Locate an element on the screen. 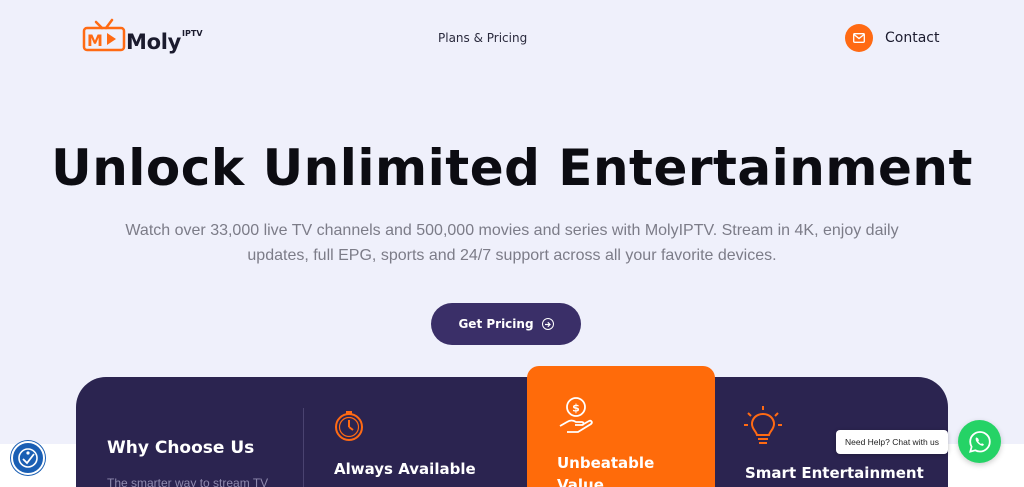 This screenshot has height=487, width=1024. clock-icon is located at coordinates (349, 428).